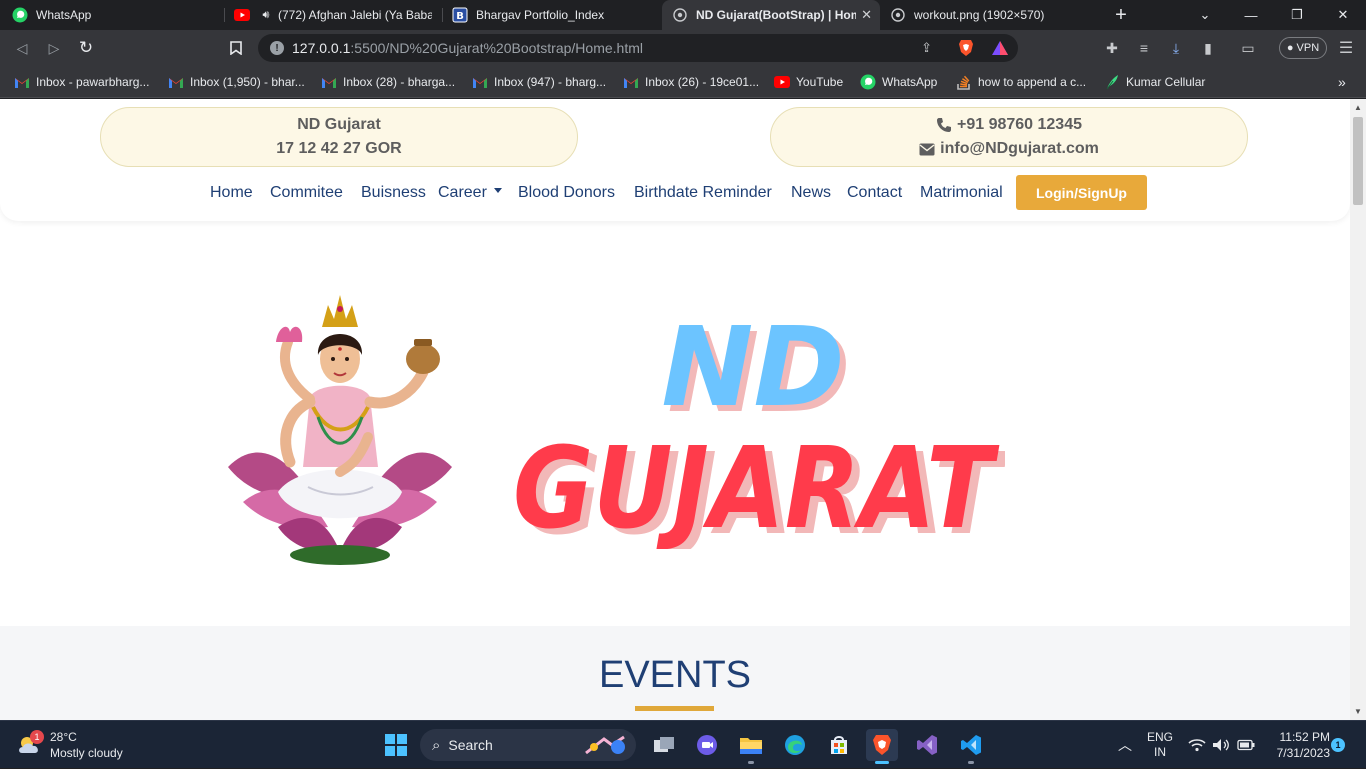 The image size is (1366, 769). What do you see at coordinates (1297, 15) in the screenshot?
I see `restore-button: ❐` at bounding box center [1297, 15].